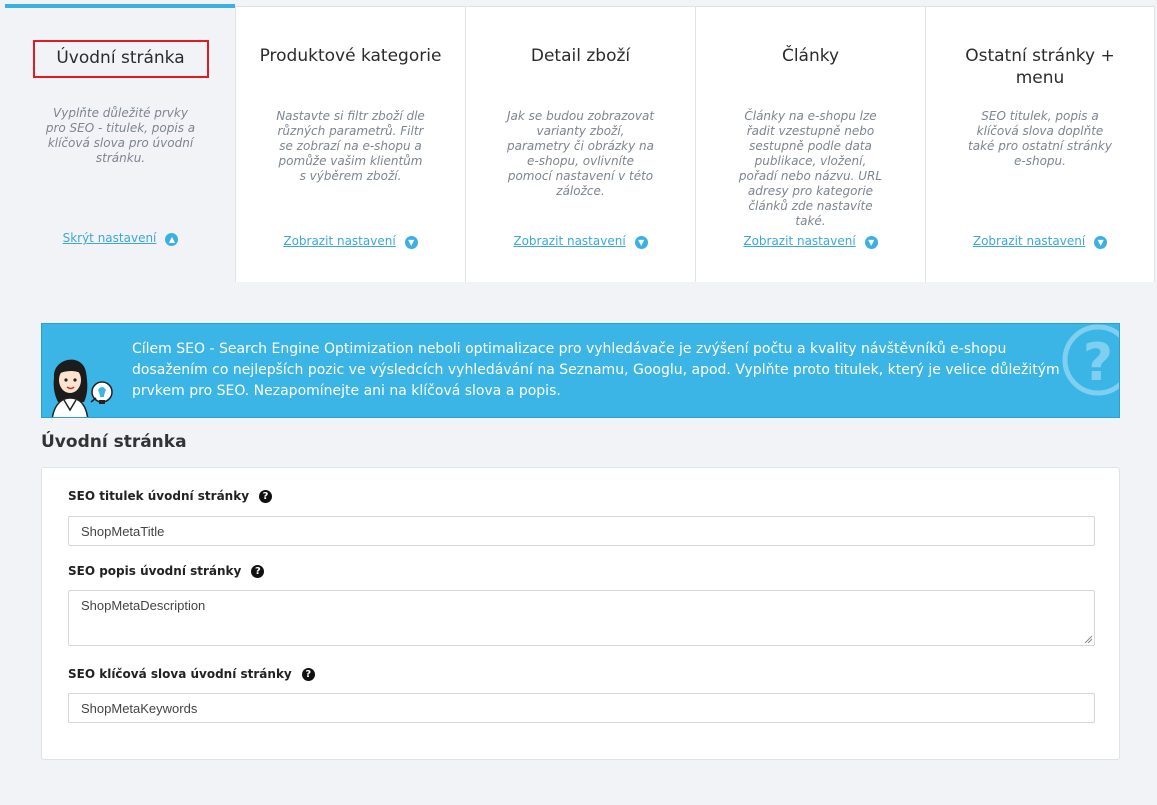 This screenshot has width=1157, height=805. I want to click on chevron-up-icon: ▲, so click(172, 239).